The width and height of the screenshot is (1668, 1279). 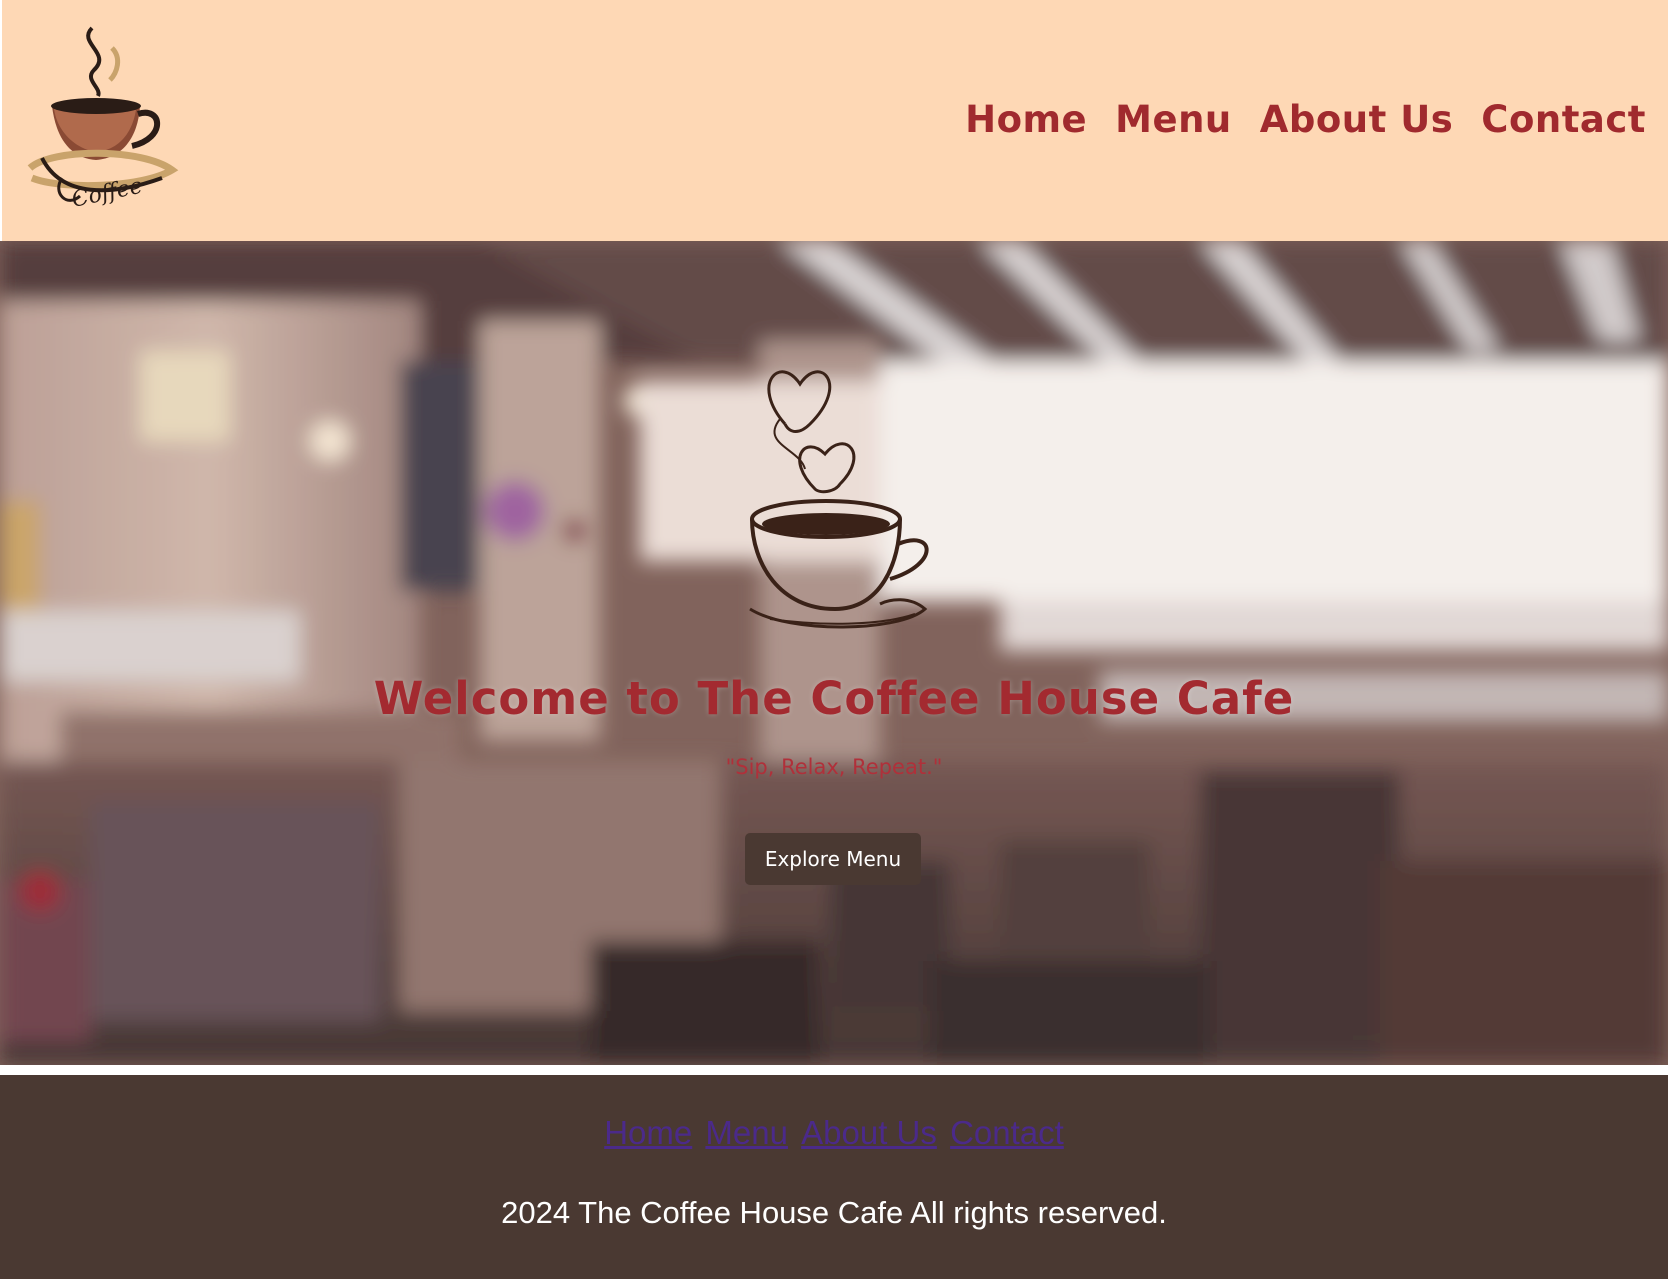 I want to click on footer-contact-link: Contact, so click(x=1007, y=1132).